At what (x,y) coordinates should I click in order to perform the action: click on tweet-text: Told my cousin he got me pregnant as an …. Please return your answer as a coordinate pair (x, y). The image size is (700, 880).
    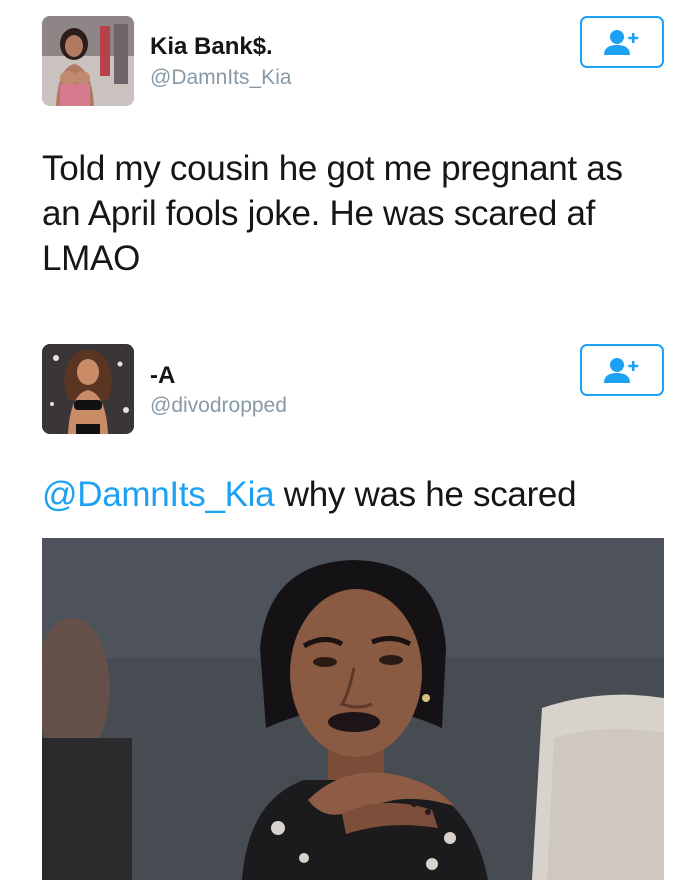
    Looking at the image, I should click on (332, 213).